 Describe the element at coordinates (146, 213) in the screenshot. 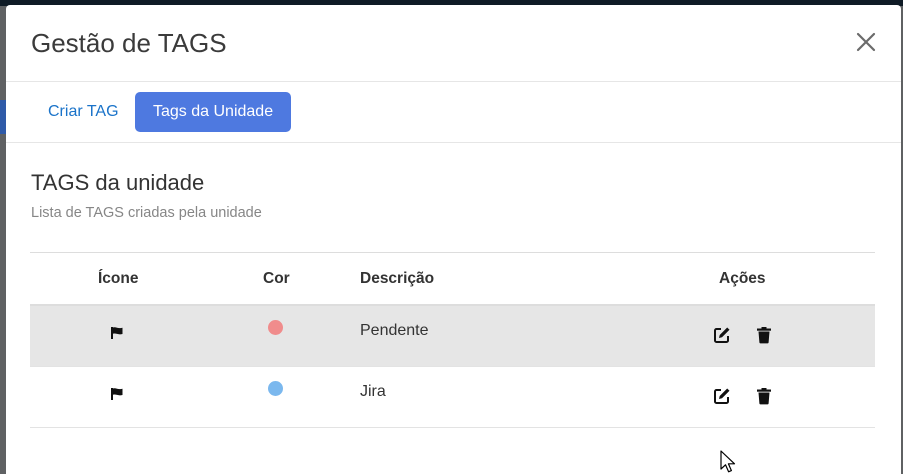

I see `section-subtitle: Lista de TAGS criadas pela unidade` at that location.